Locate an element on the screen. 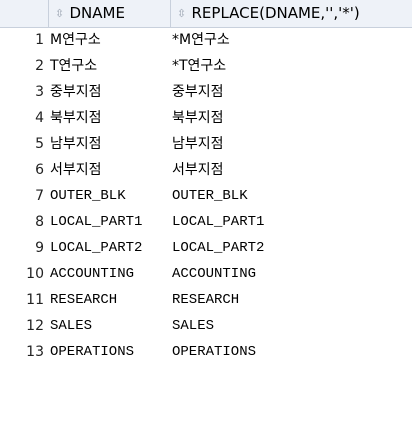  cell-dname: OUTER_BLK is located at coordinates (109, 196).